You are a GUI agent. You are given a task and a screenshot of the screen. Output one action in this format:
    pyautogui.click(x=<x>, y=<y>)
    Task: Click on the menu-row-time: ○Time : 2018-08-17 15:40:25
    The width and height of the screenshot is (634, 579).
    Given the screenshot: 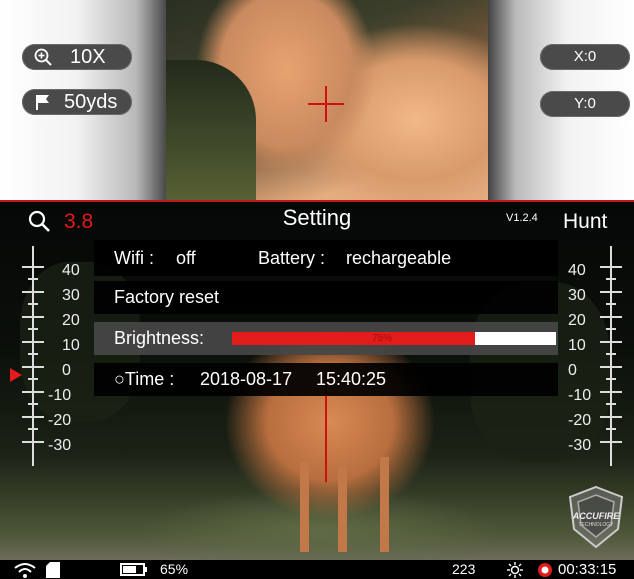 What is the action you would take?
    pyautogui.click(x=326, y=379)
    